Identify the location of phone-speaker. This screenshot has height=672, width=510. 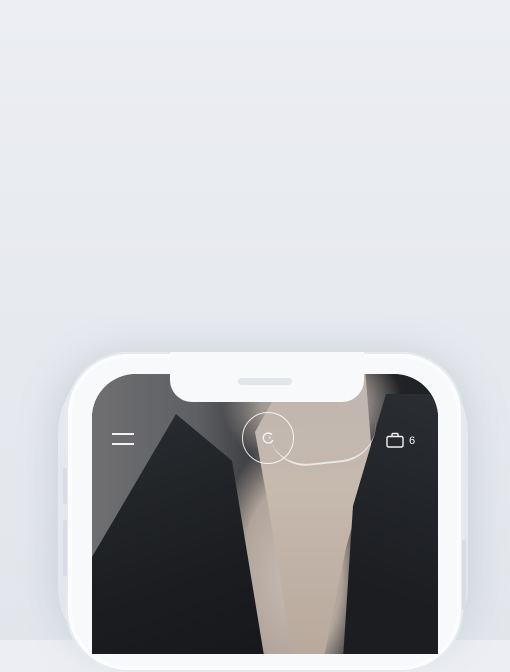
(265, 381).